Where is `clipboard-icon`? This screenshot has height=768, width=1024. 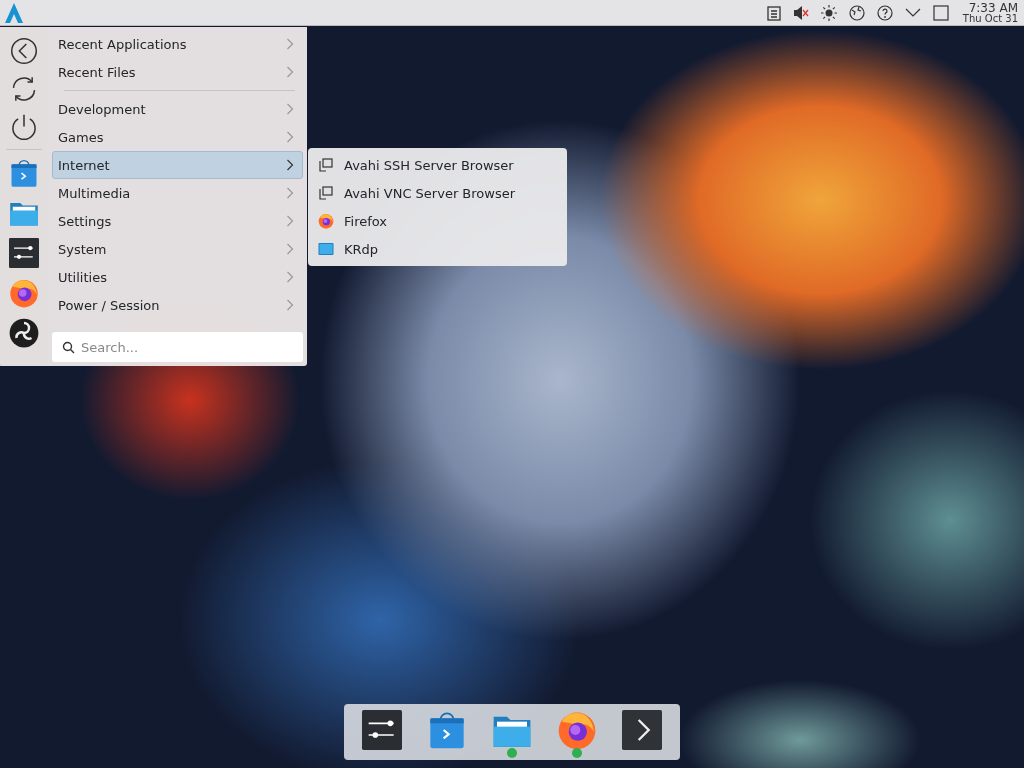
clipboard-icon is located at coordinates (773, 12).